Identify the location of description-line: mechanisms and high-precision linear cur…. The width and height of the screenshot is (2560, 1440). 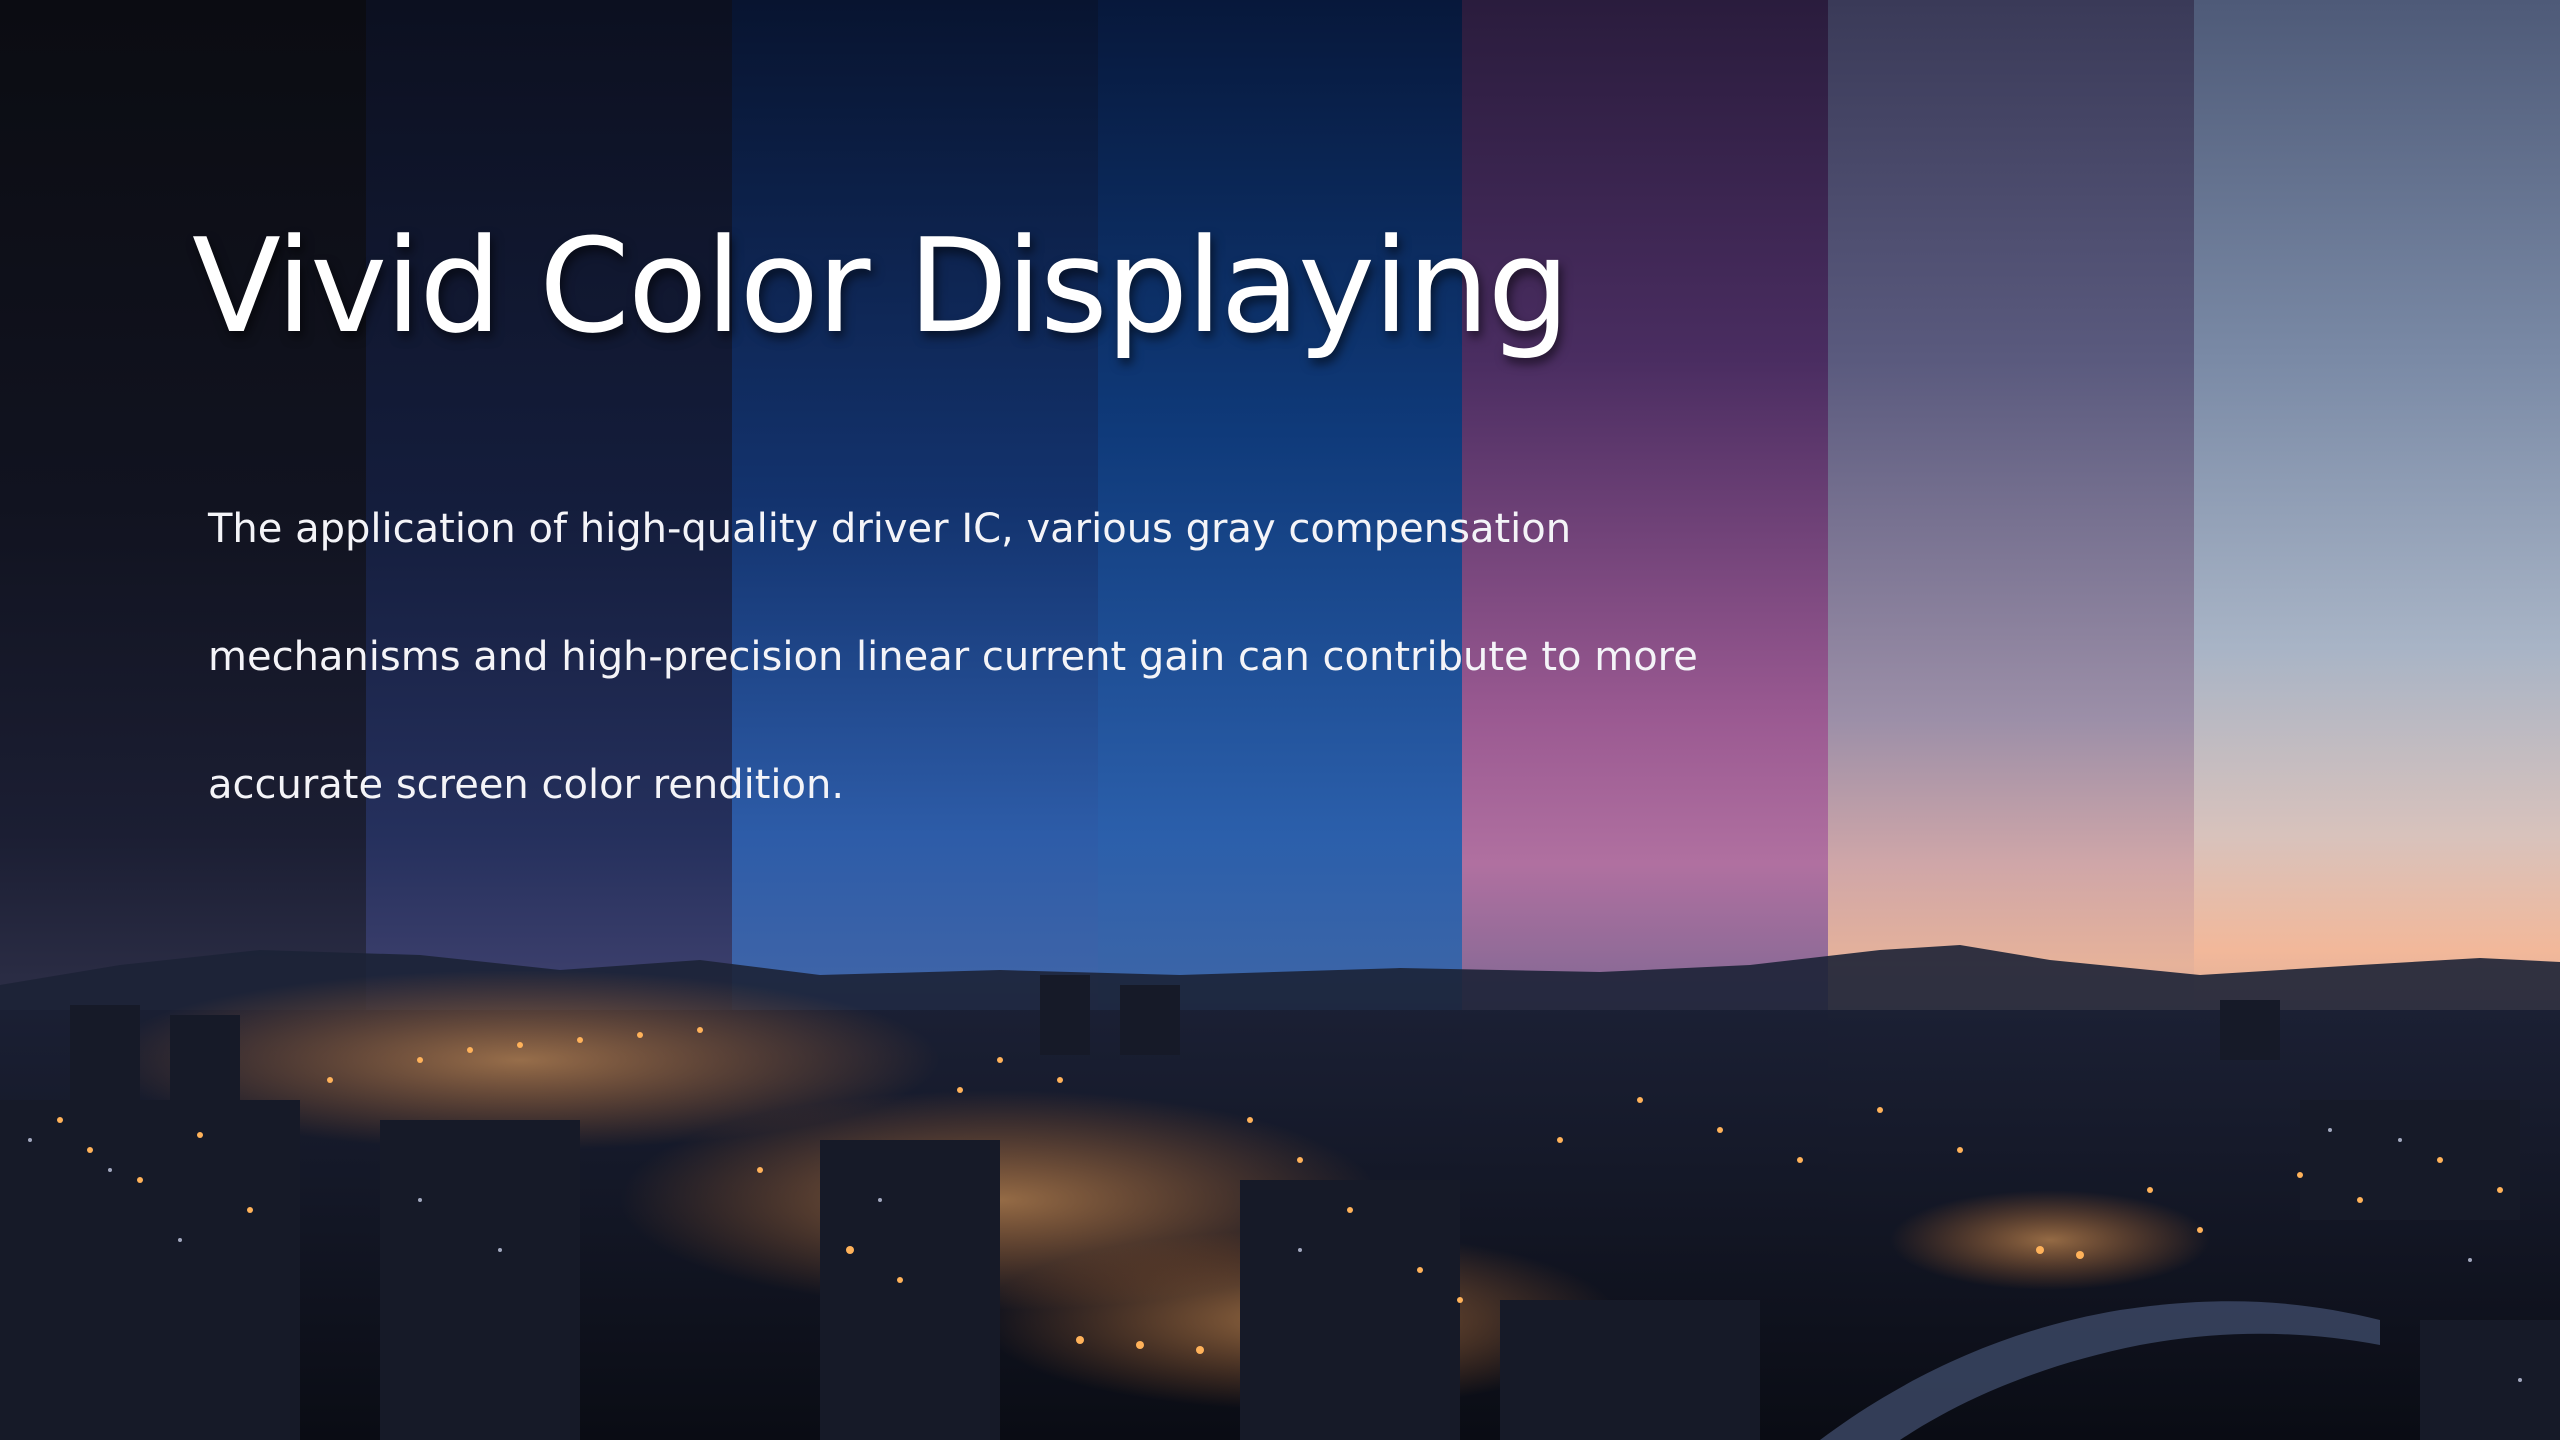
(953, 657).